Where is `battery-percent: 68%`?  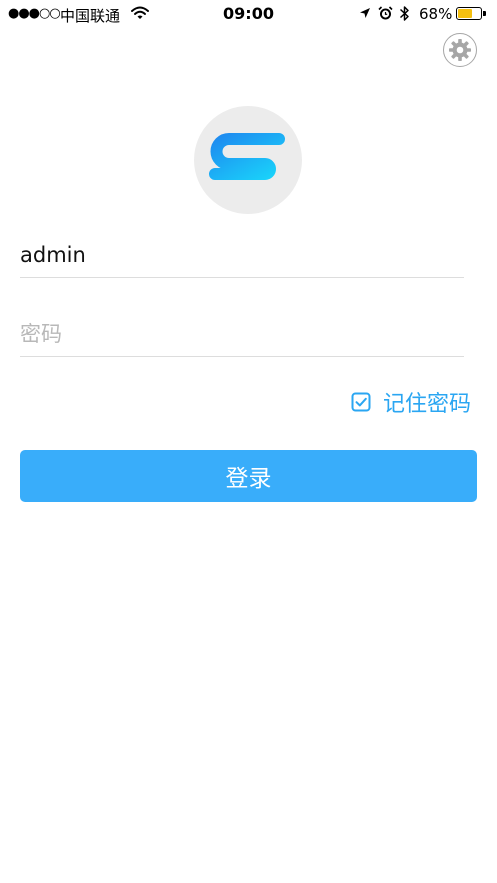 battery-percent: 68% is located at coordinates (436, 14).